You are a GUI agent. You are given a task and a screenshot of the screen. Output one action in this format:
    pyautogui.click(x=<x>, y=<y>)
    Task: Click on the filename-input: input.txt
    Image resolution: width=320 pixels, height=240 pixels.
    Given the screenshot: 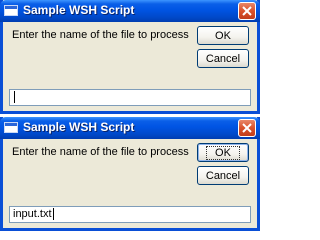 What is the action you would take?
    pyautogui.click(x=130, y=214)
    